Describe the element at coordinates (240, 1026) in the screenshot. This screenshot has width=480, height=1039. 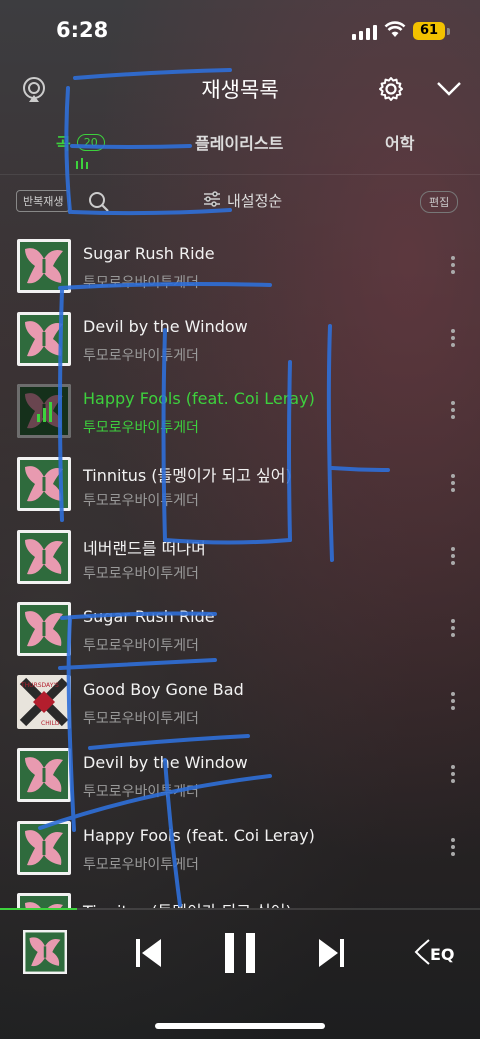
I see `home-indicator` at that location.